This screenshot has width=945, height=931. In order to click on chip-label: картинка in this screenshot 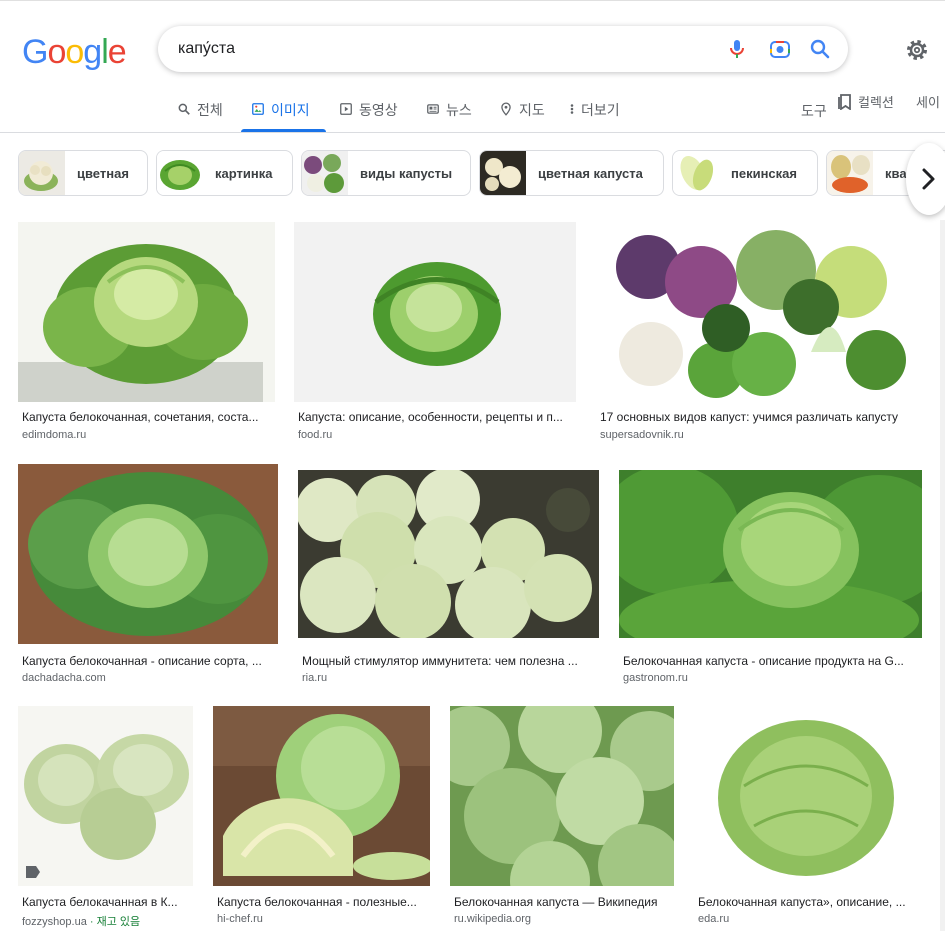, I will do `click(244, 173)`.